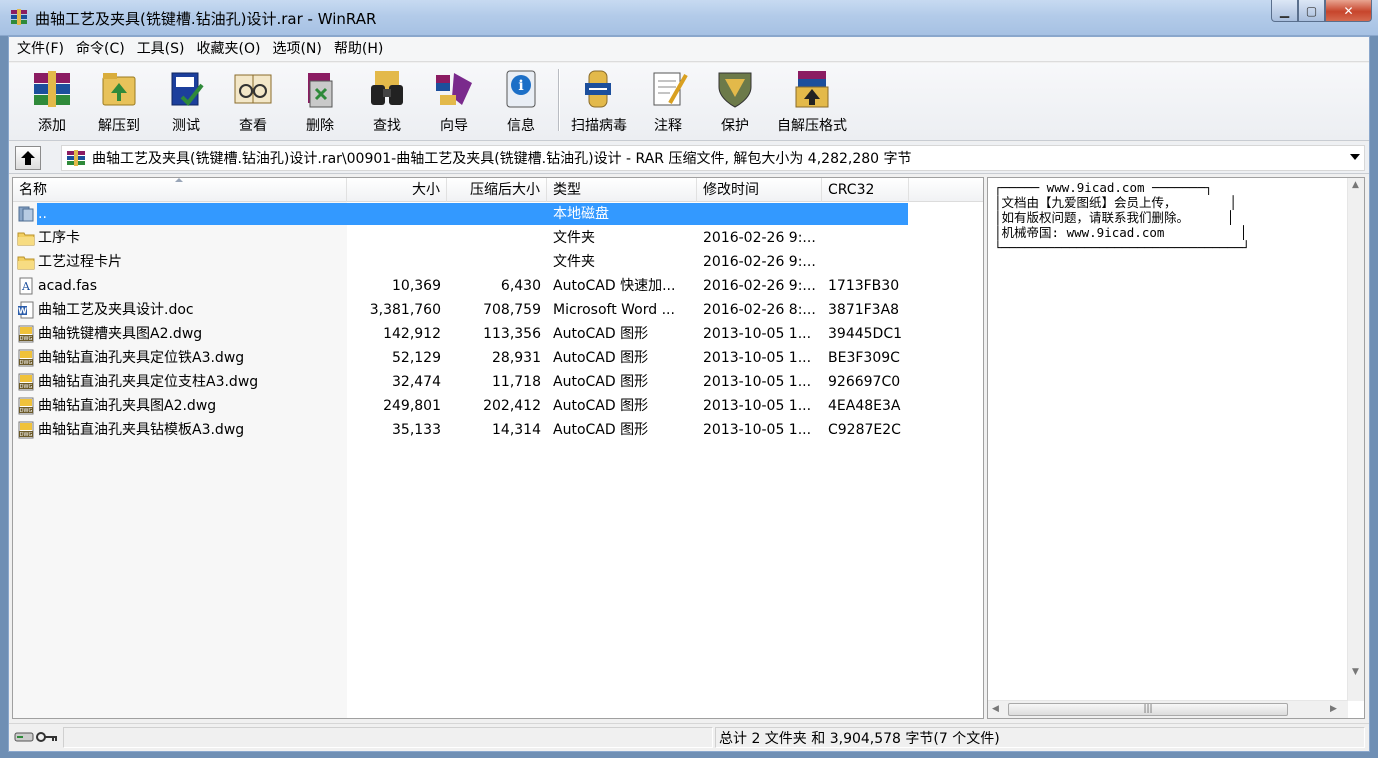 The width and height of the screenshot is (1378, 758). Describe the element at coordinates (229, 49) in the screenshot. I see `menu-favorites: 收藏夹(O)` at that location.